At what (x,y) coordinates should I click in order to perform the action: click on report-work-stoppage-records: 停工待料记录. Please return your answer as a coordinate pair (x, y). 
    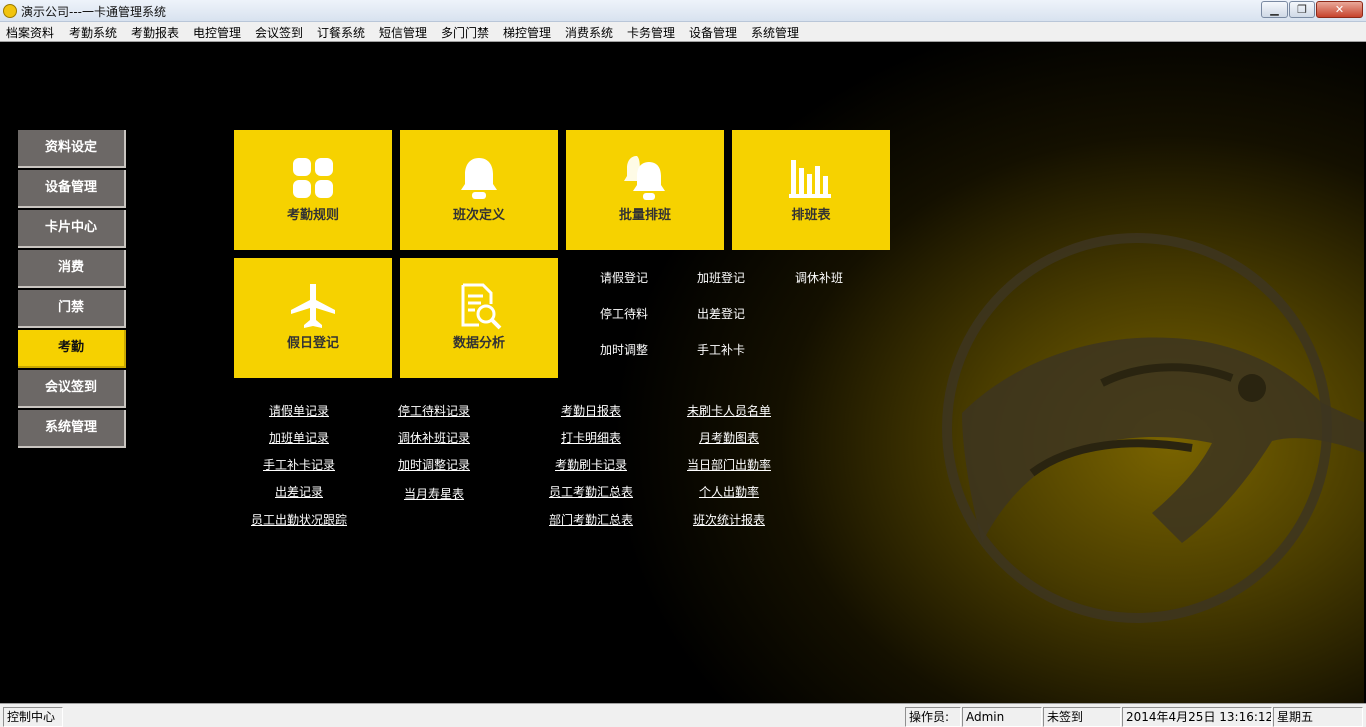
    Looking at the image, I should click on (434, 410).